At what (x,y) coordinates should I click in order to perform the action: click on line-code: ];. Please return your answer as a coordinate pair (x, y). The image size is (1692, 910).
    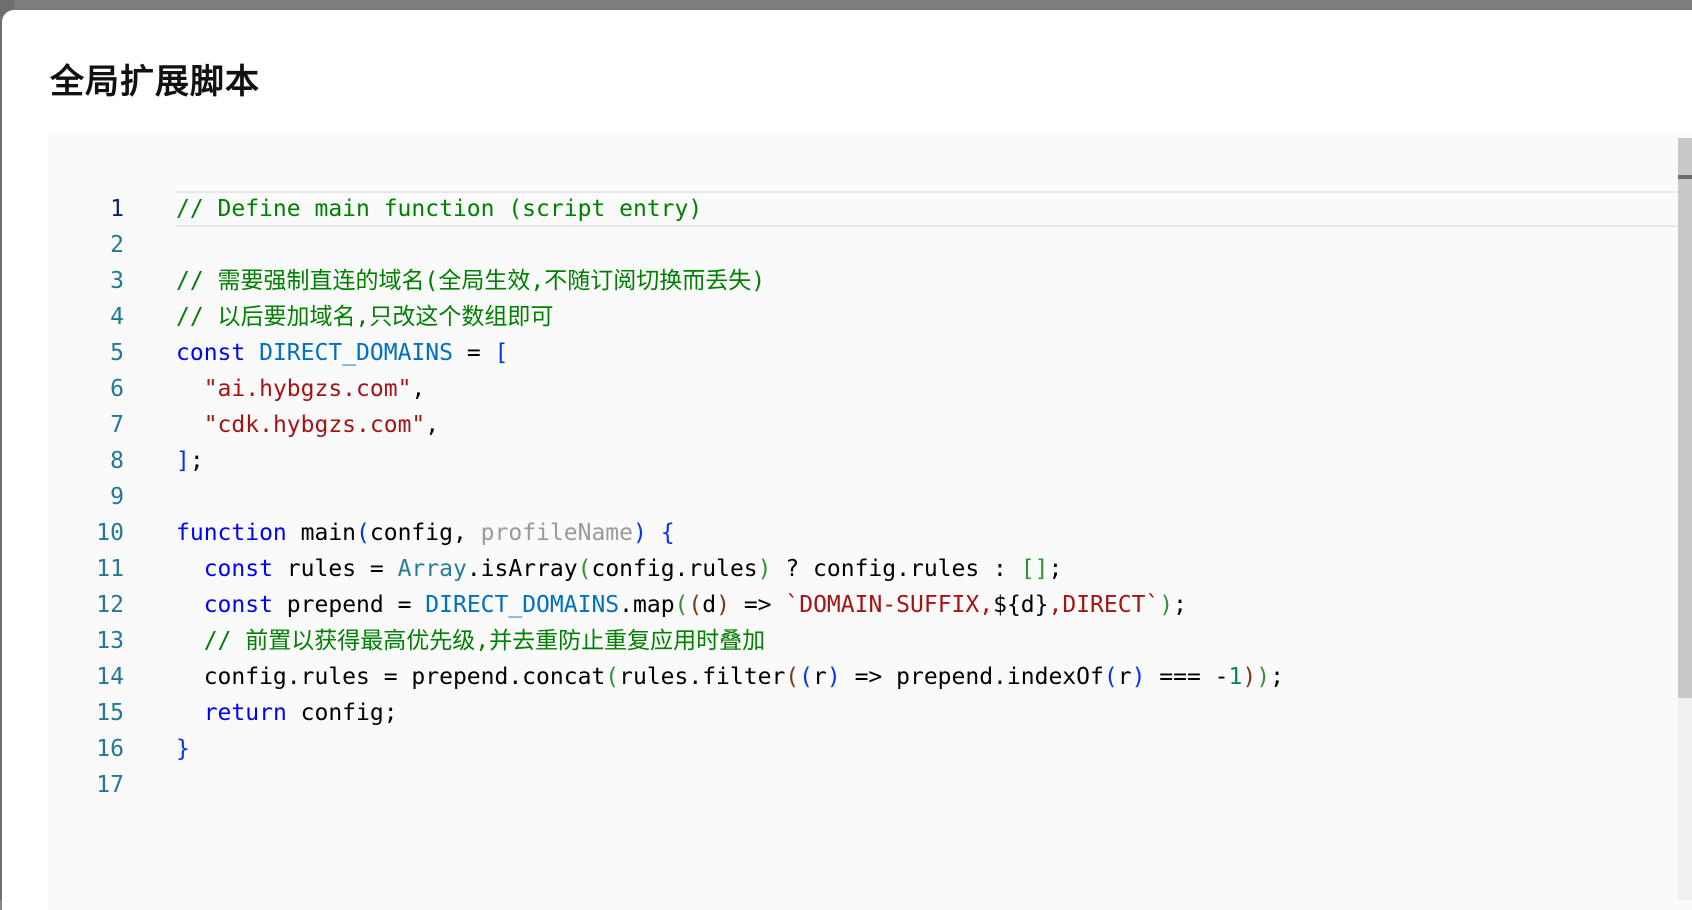
    Looking at the image, I should click on (190, 461).